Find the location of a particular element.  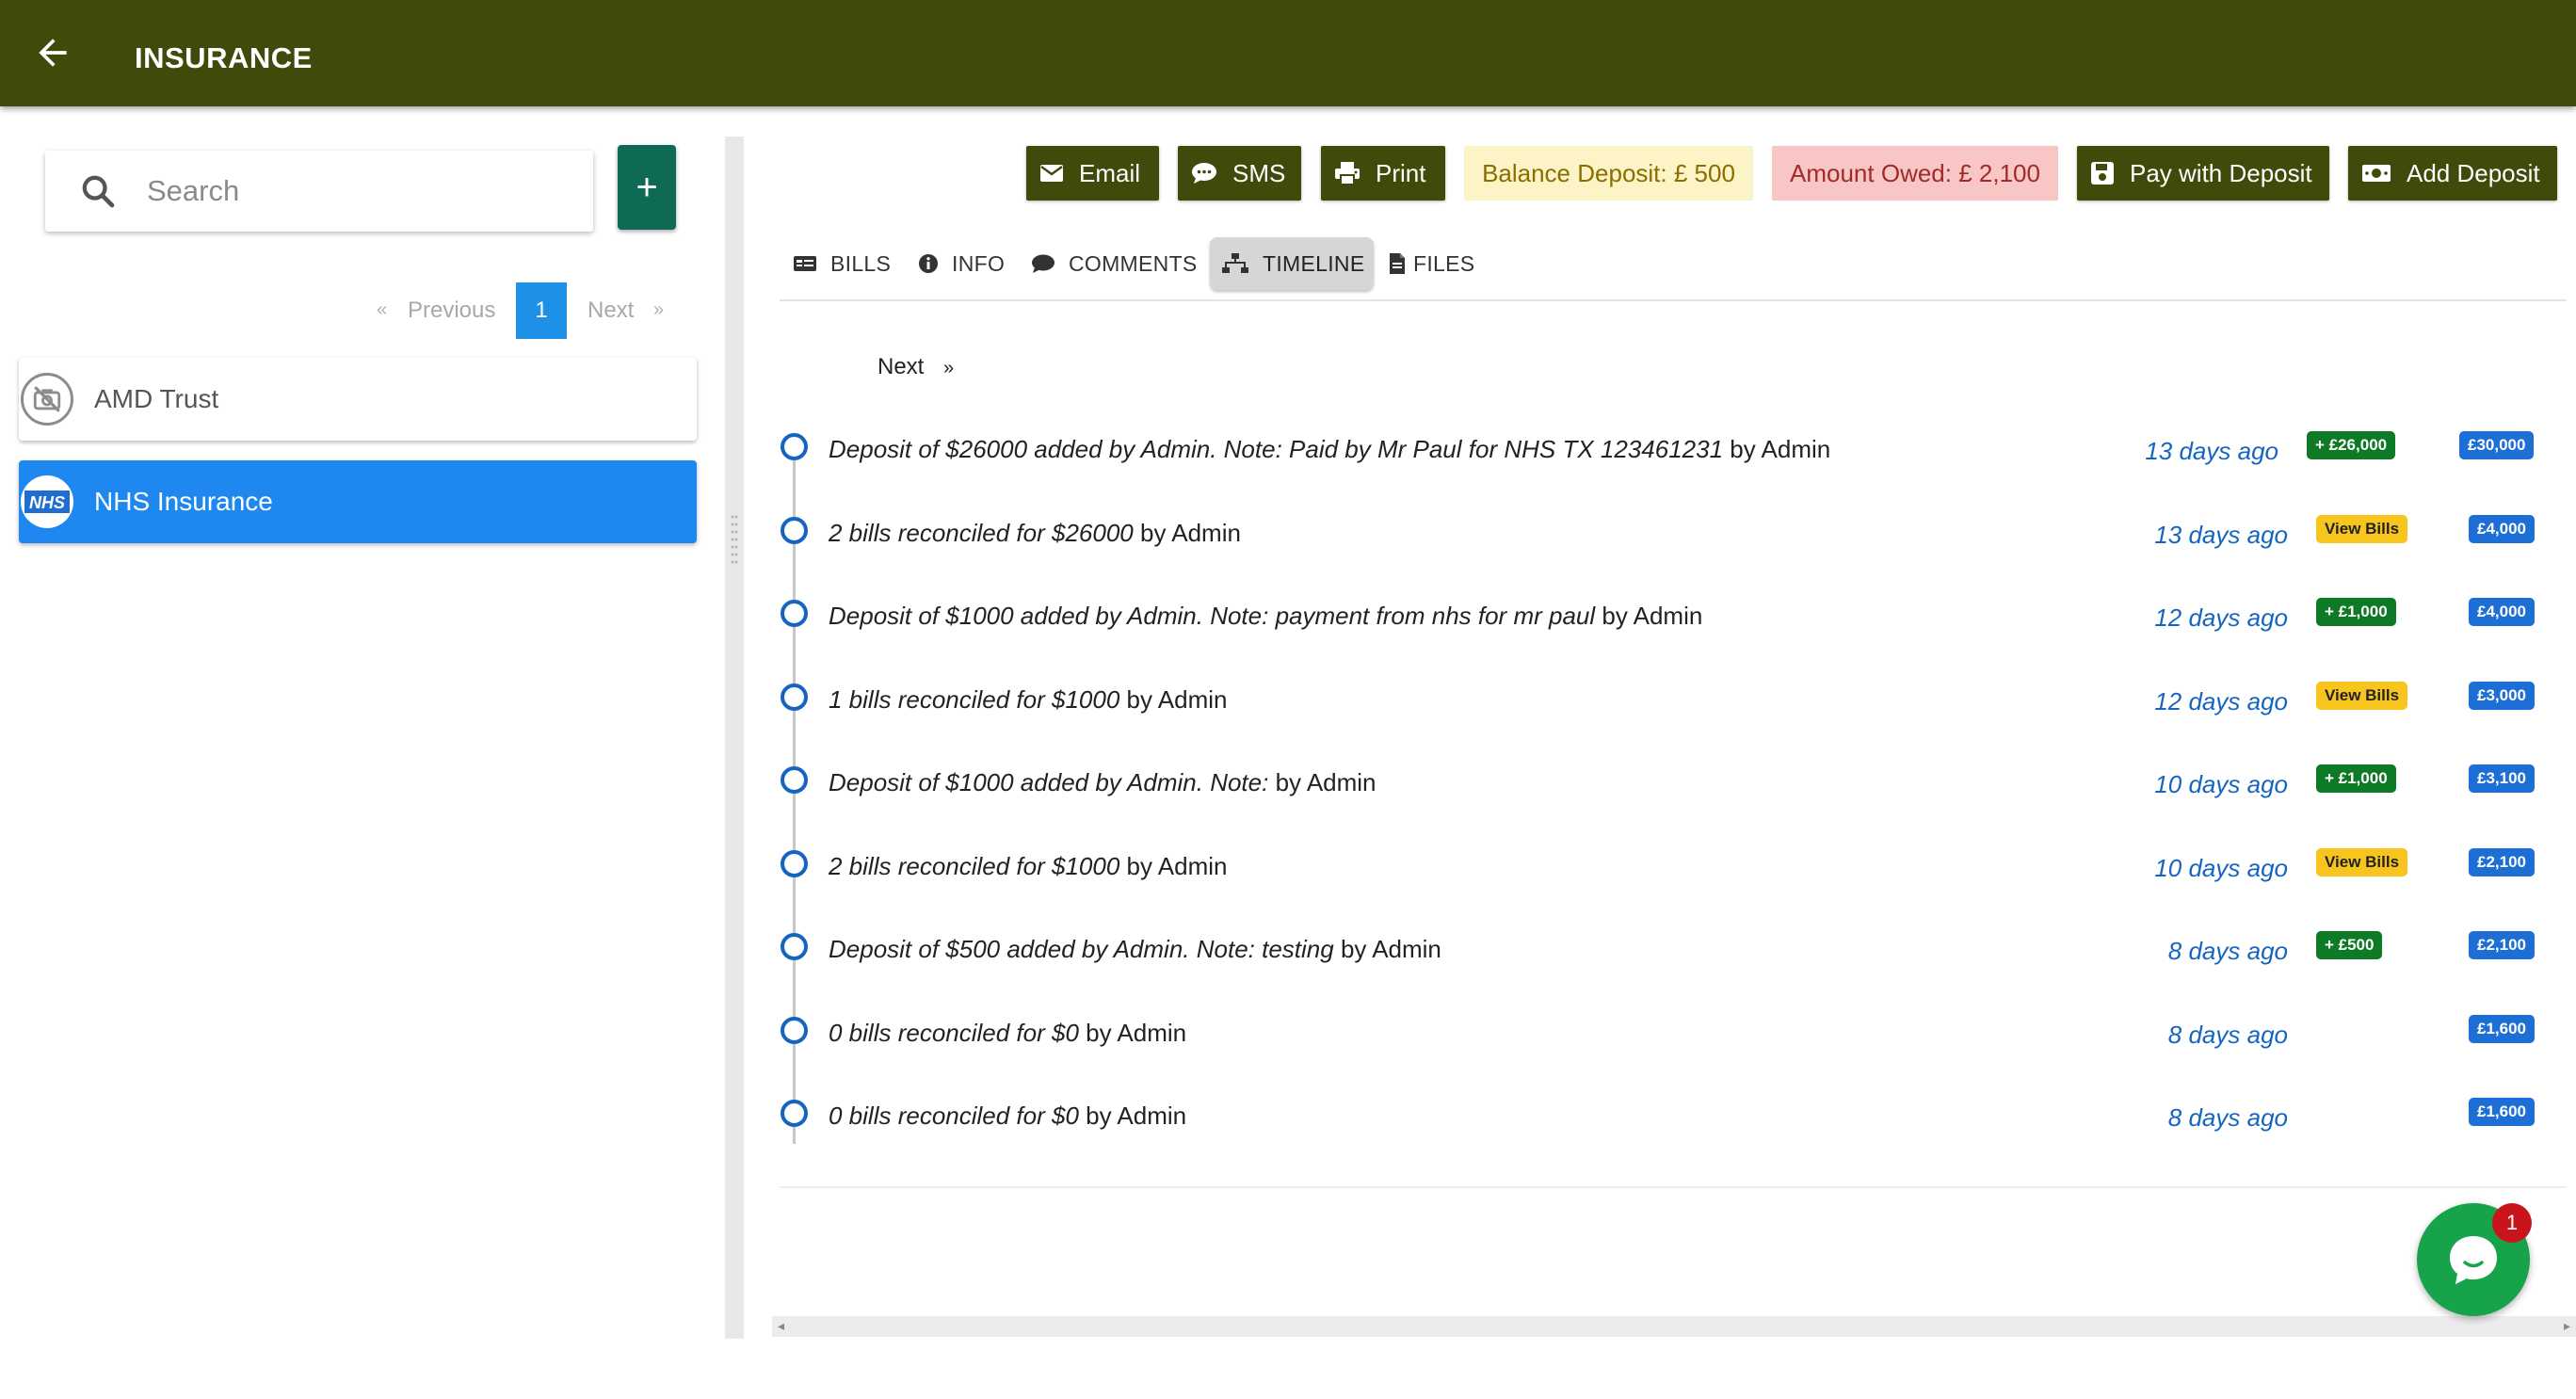

print-button-label: Print is located at coordinates (1401, 172).